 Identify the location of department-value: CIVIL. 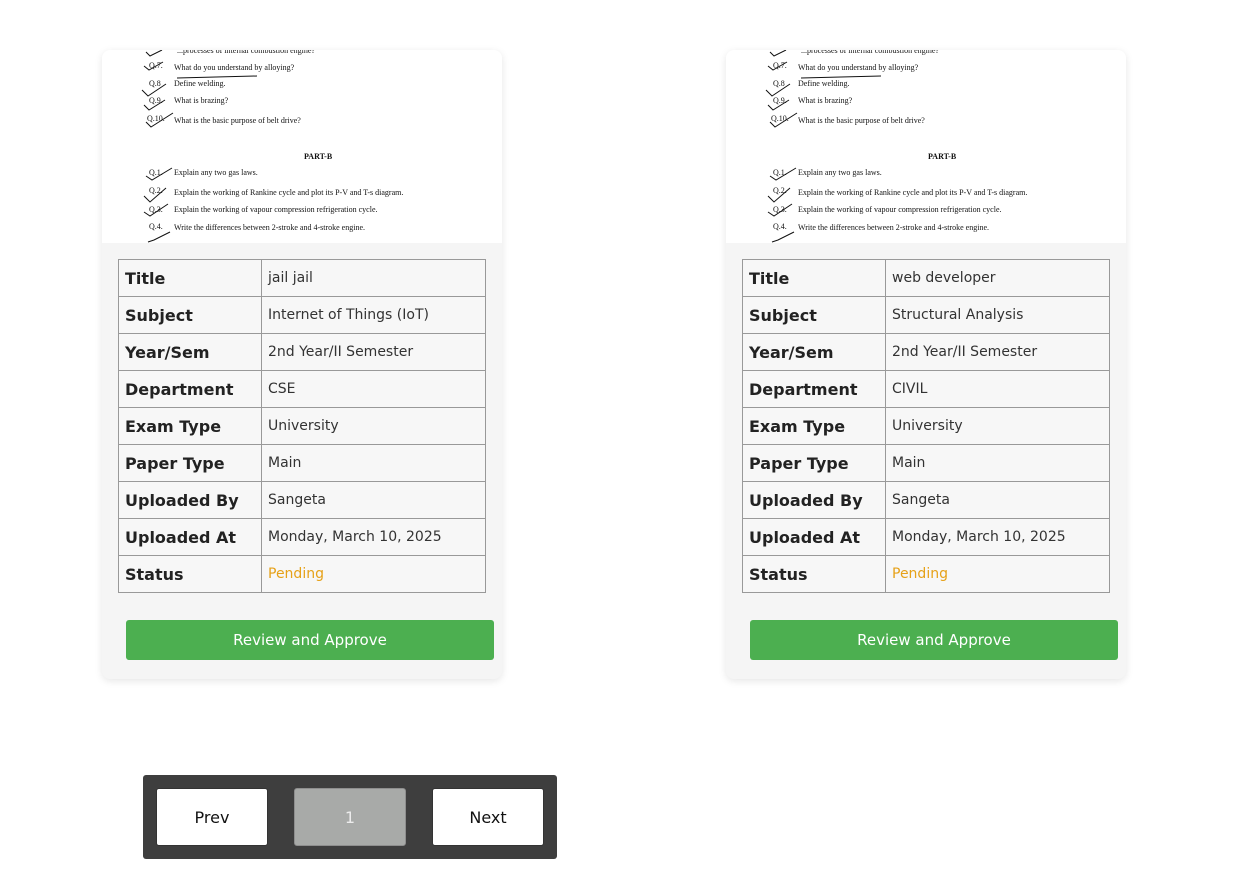
(997, 389).